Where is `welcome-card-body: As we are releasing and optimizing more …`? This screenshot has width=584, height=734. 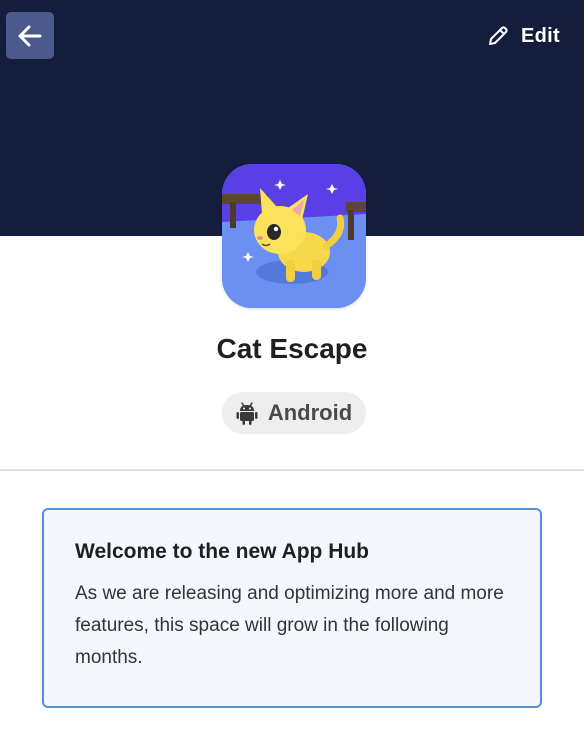 welcome-card-body: As we are releasing and optimizing more … is located at coordinates (289, 625).